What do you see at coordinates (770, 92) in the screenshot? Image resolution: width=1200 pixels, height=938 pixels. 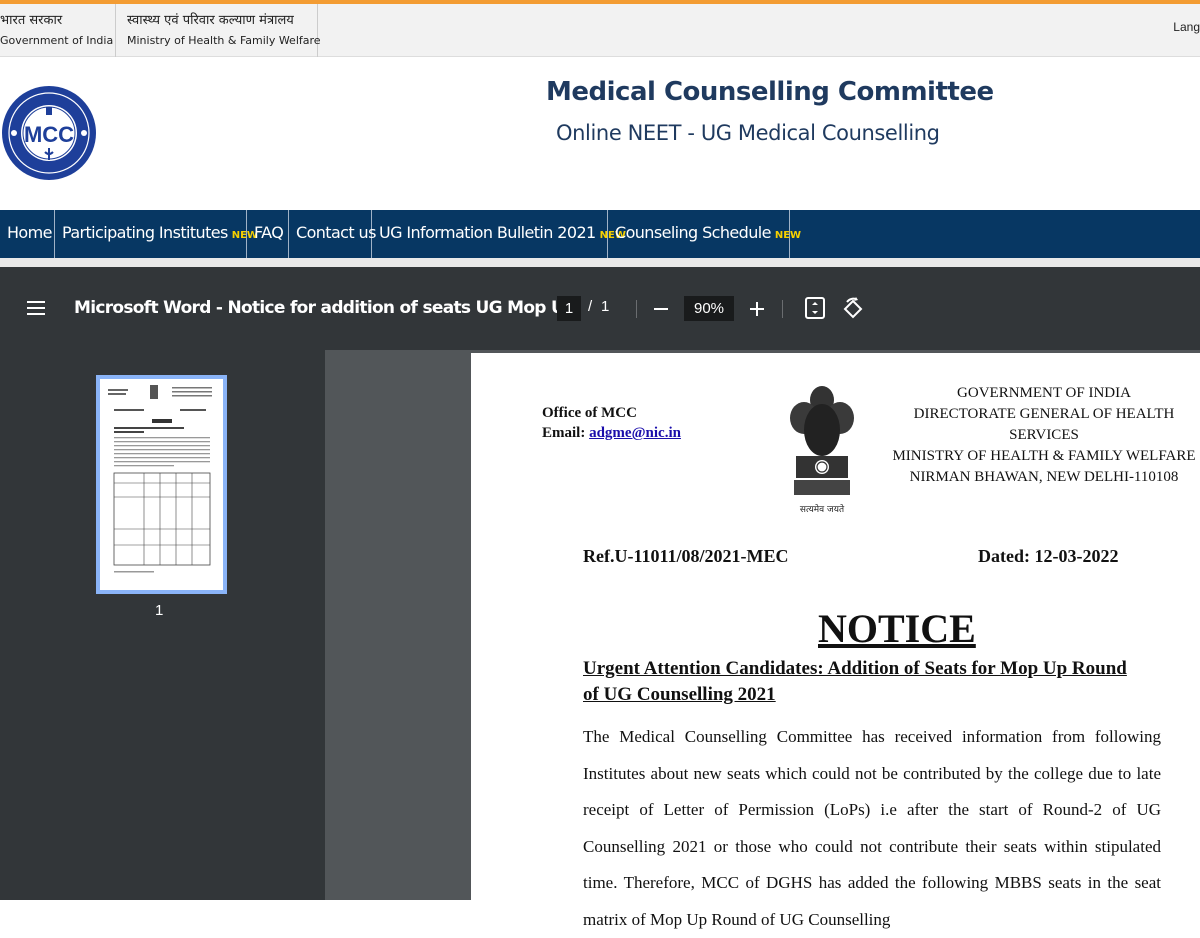 I see `site-title: Medical Counselling Committee` at bounding box center [770, 92].